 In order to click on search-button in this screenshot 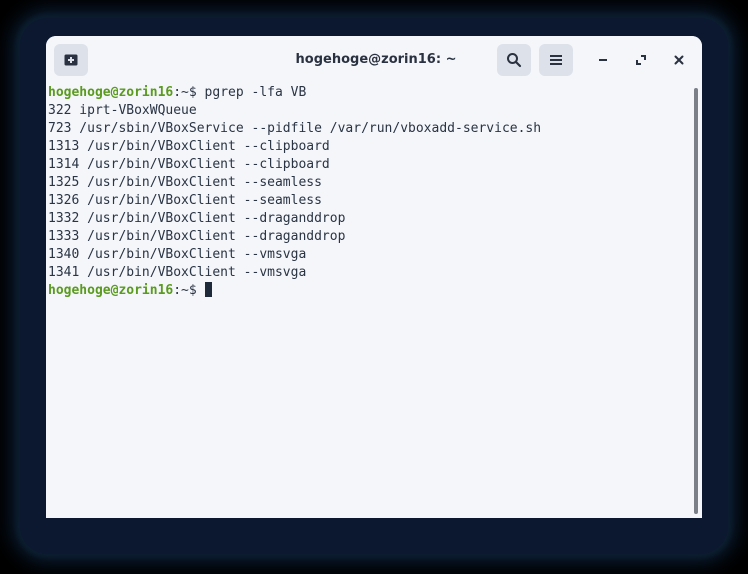, I will do `click(514, 60)`.